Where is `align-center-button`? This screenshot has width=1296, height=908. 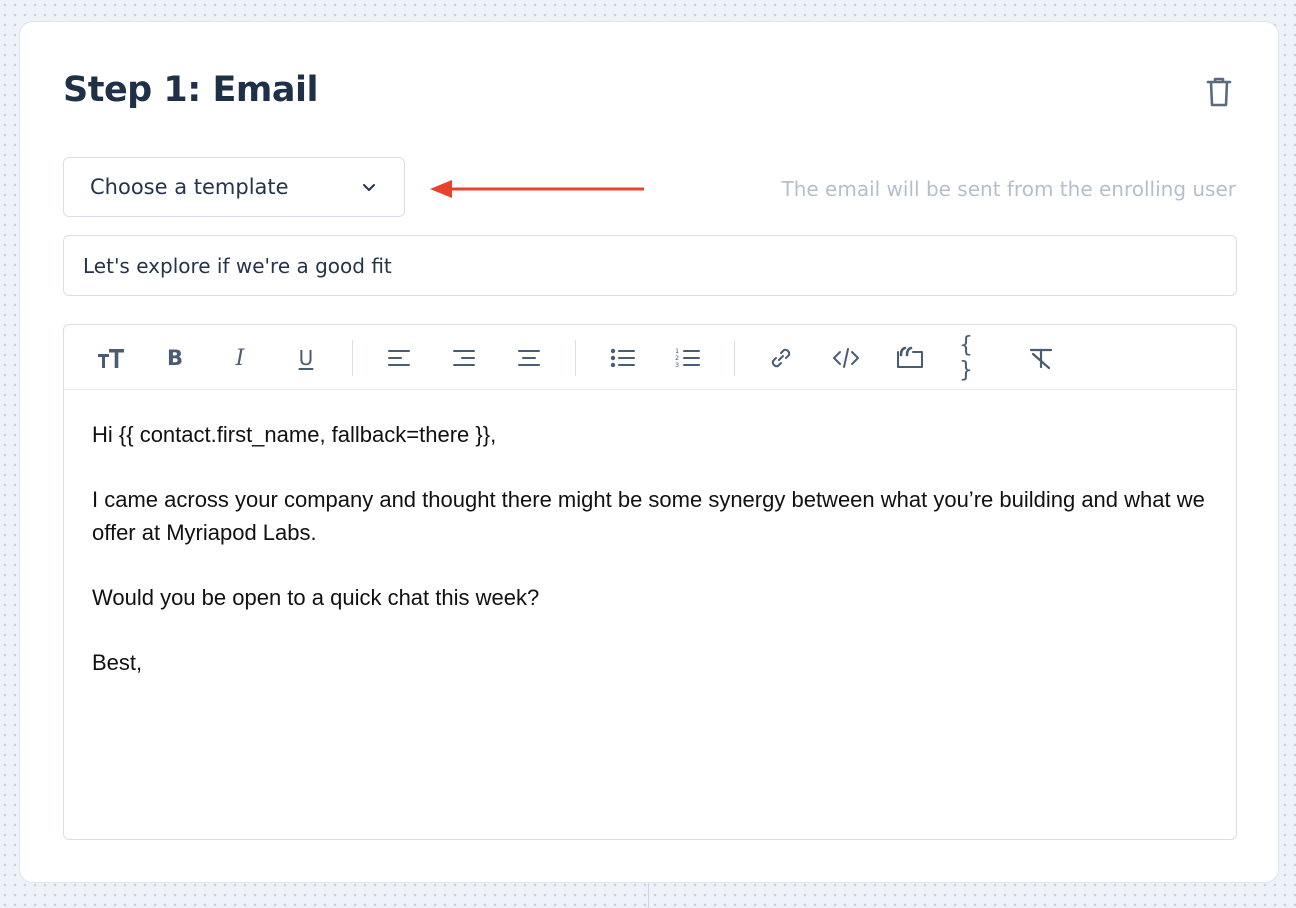
align-center-button is located at coordinates (529, 358).